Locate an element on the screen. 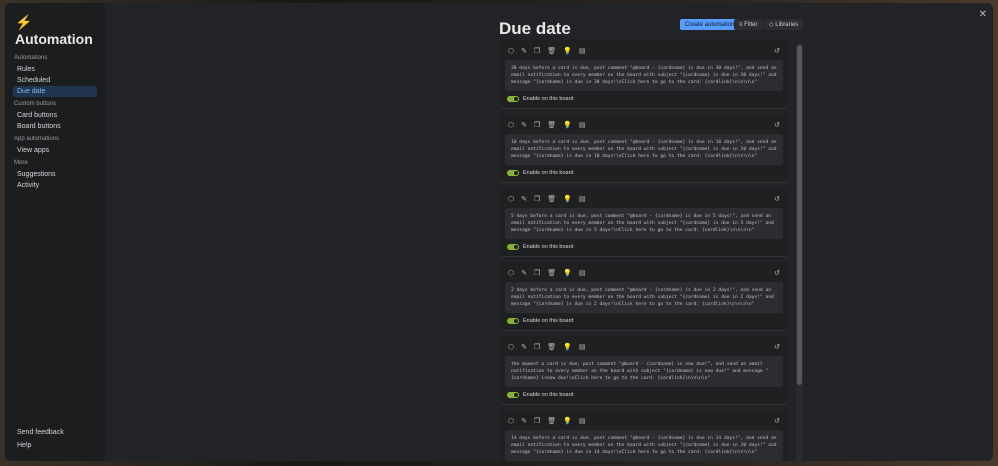  sidebar-item-suggestions: Suggestions is located at coordinates (55, 174).